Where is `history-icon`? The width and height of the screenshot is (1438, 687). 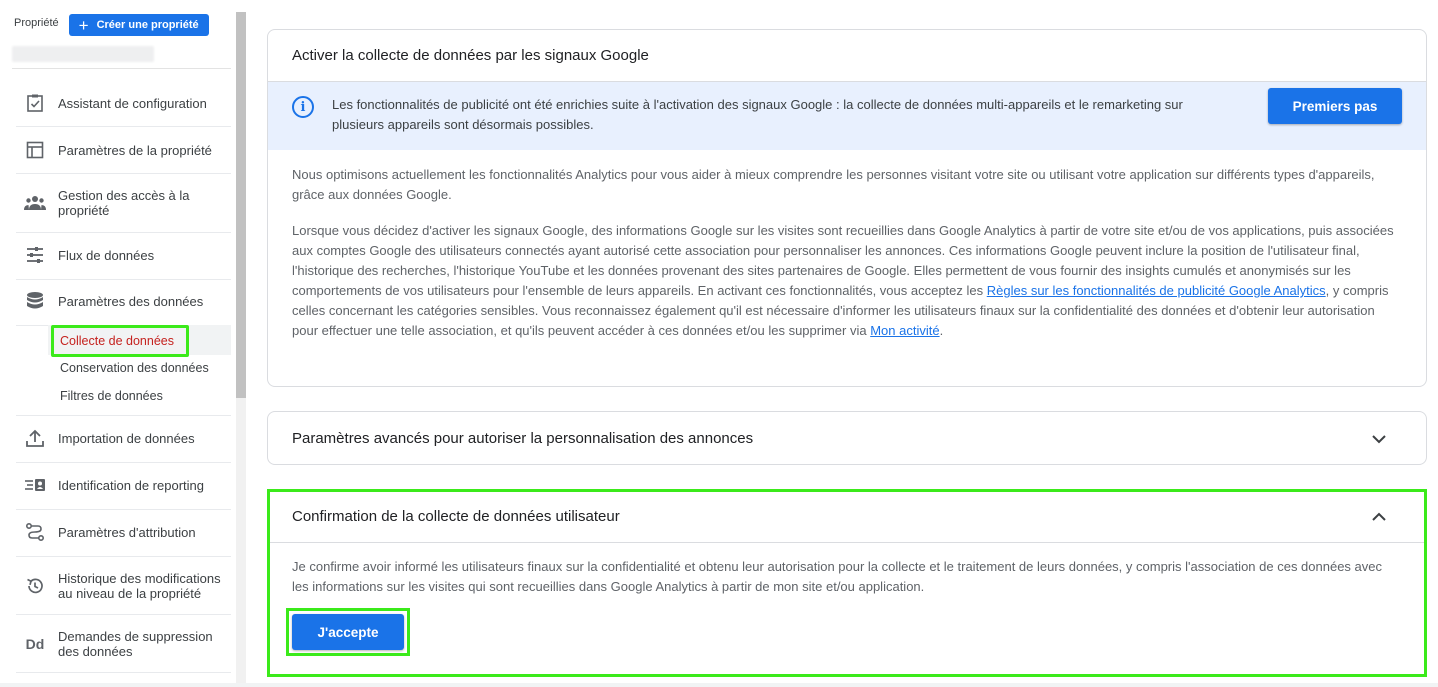 history-icon is located at coordinates (35, 586).